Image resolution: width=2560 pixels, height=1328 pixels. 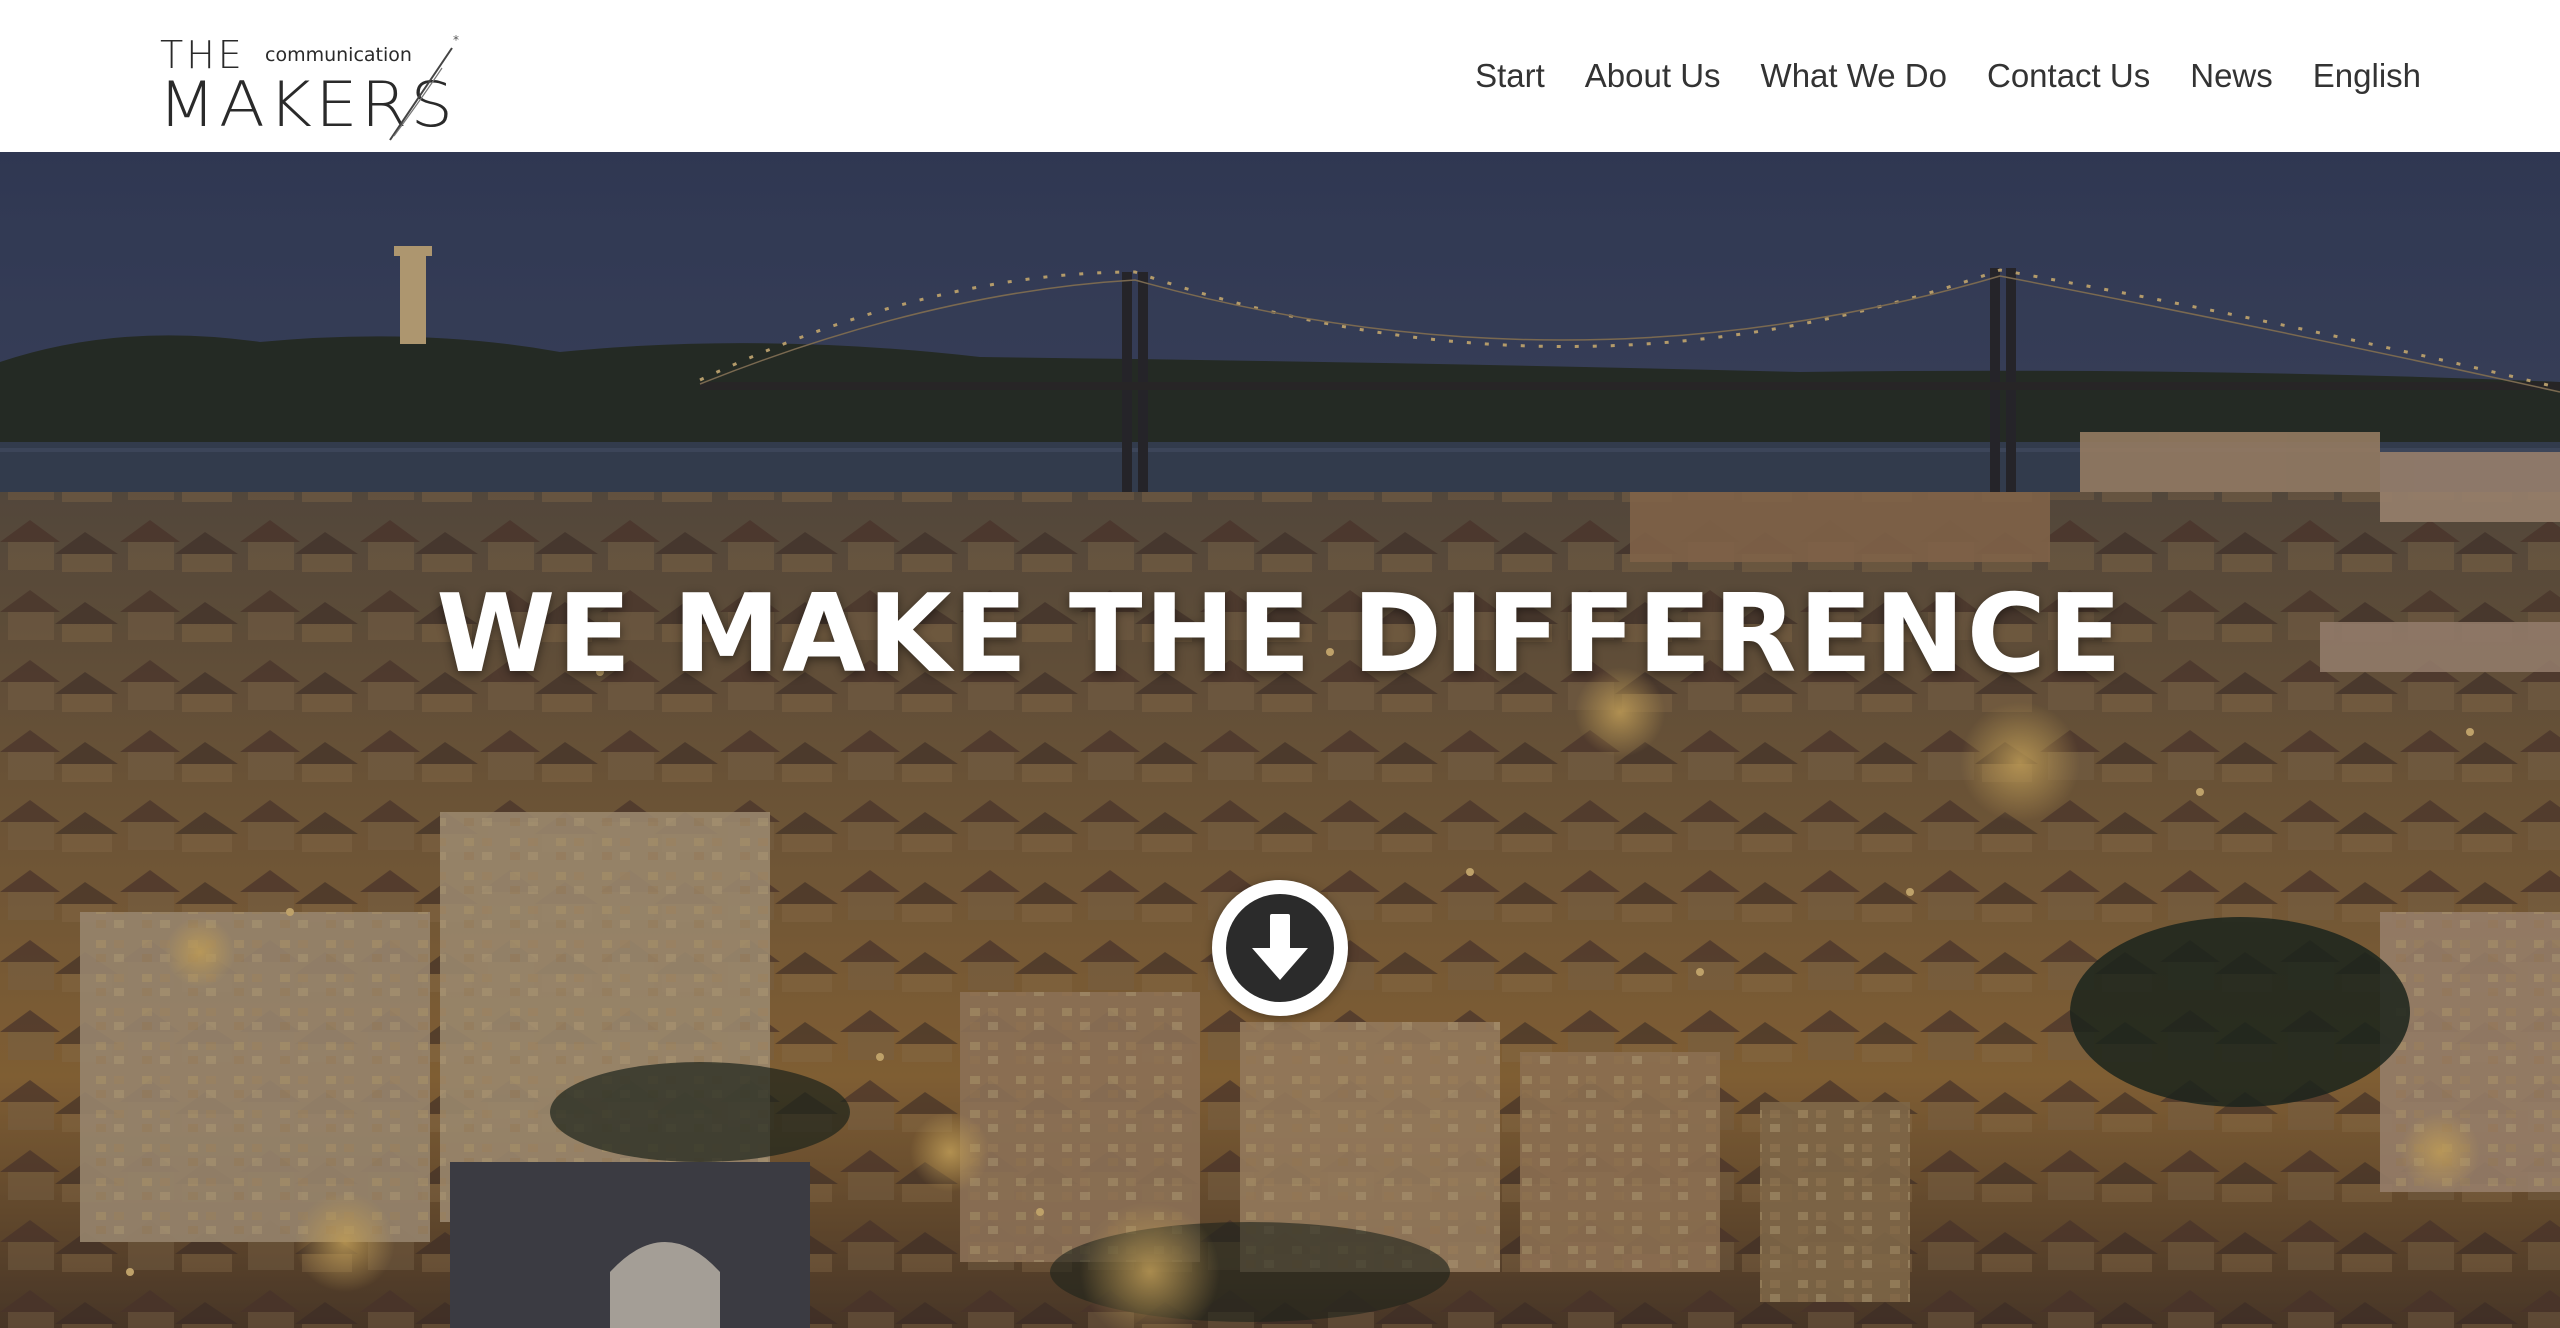 I want to click on logo-mark: *, so click(x=456, y=40).